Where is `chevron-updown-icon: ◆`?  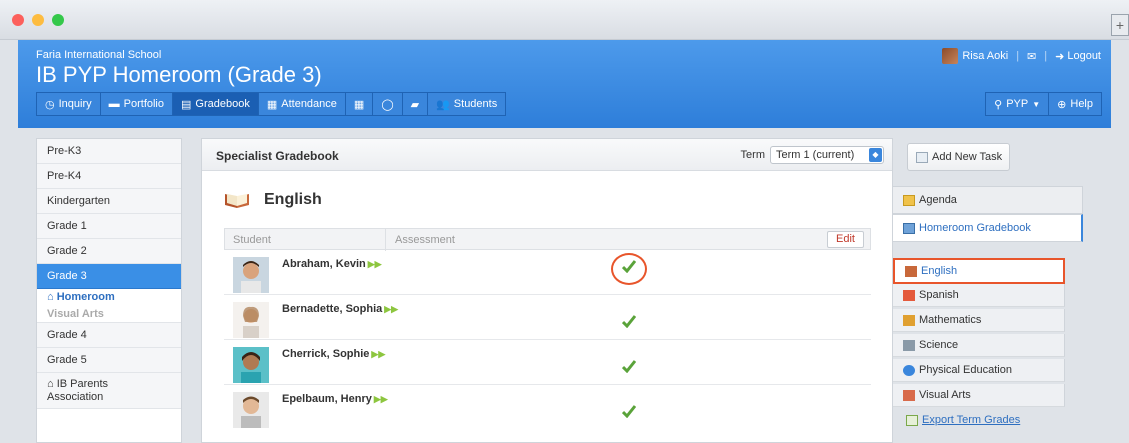 chevron-updown-icon: ◆ is located at coordinates (875, 155).